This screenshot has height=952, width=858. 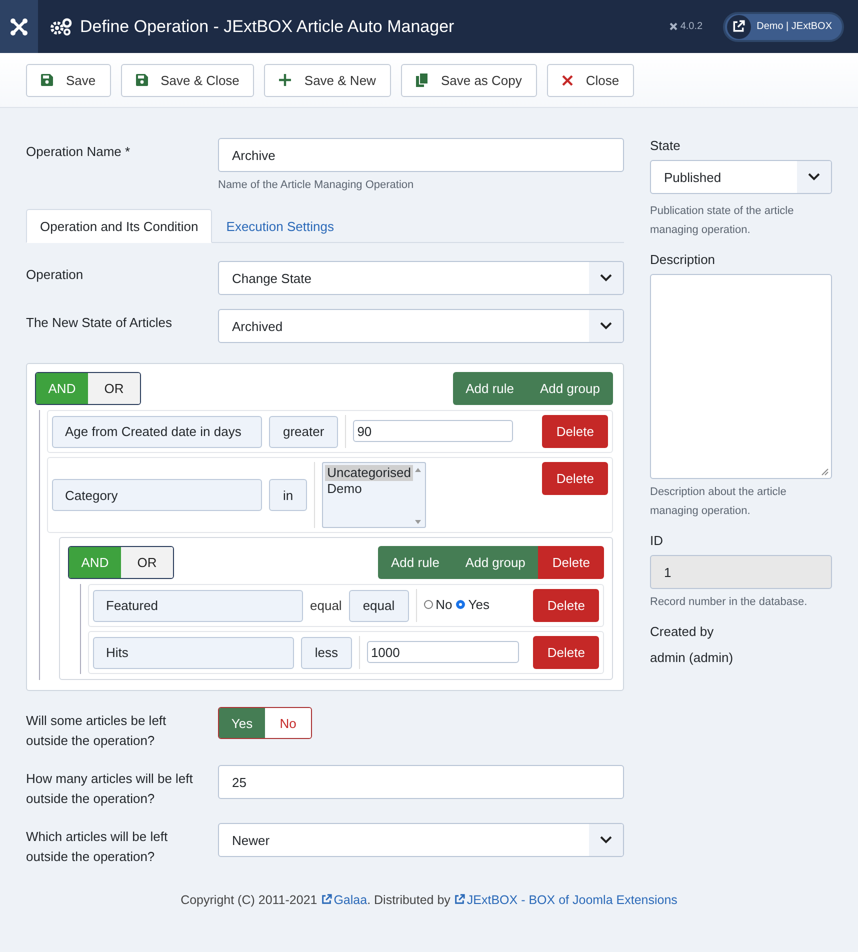 I want to click on copy-icon, so click(x=422, y=80).